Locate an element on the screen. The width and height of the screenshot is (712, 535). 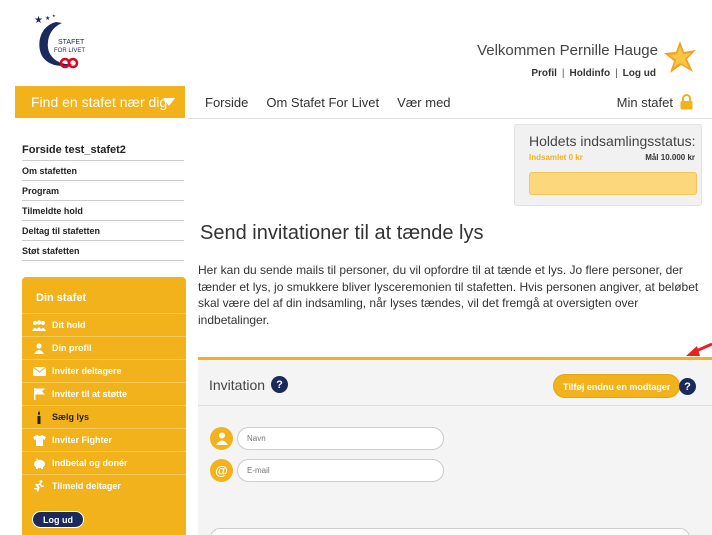
additional-field is located at coordinates (450, 531).